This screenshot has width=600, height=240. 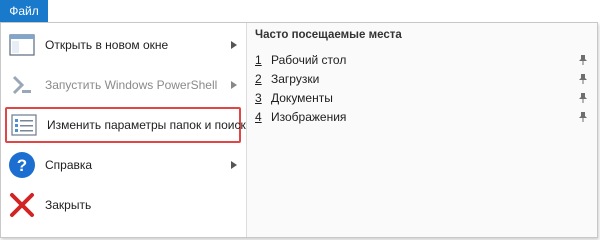 What do you see at coordinates (258, 79) in the screenshot?
I see `place-number: 2` at bounding box center [258, 79].